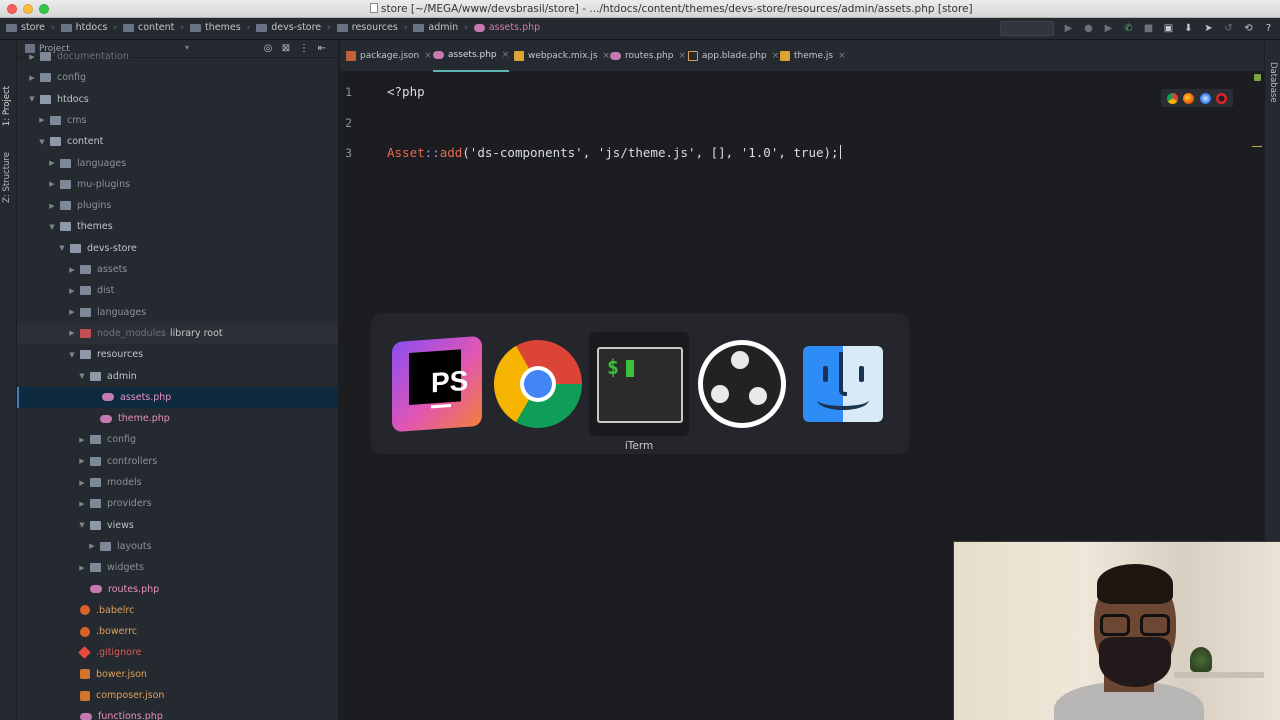  I want to click on coverage-icon: ▶, so click(1108, 28).